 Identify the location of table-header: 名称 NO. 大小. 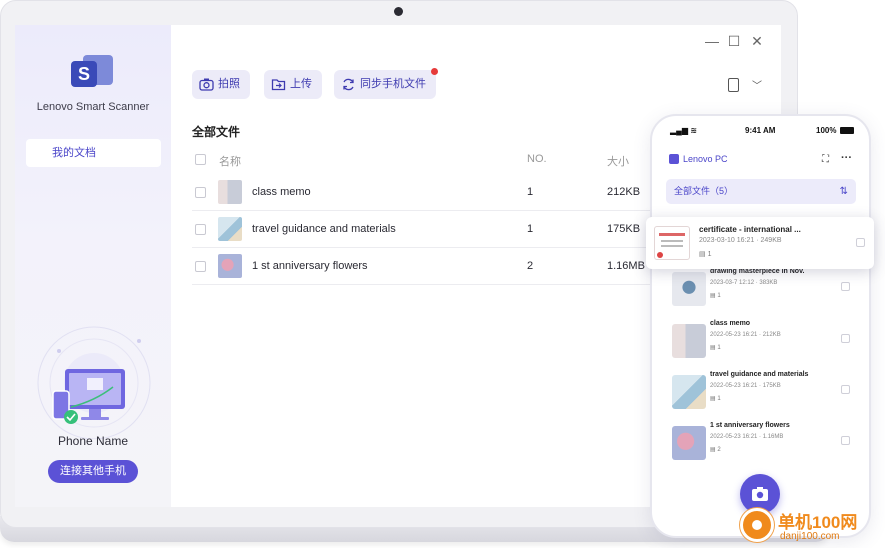
(427, 163).